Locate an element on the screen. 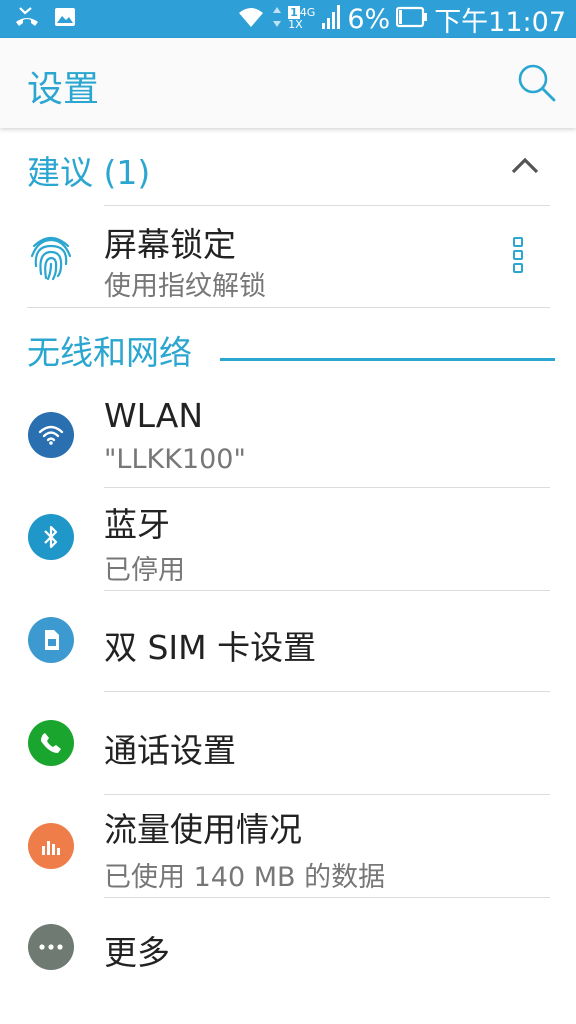  settings-item-dual-sim: 双 SIM 卡设置 is located at coordinates (288, 641).